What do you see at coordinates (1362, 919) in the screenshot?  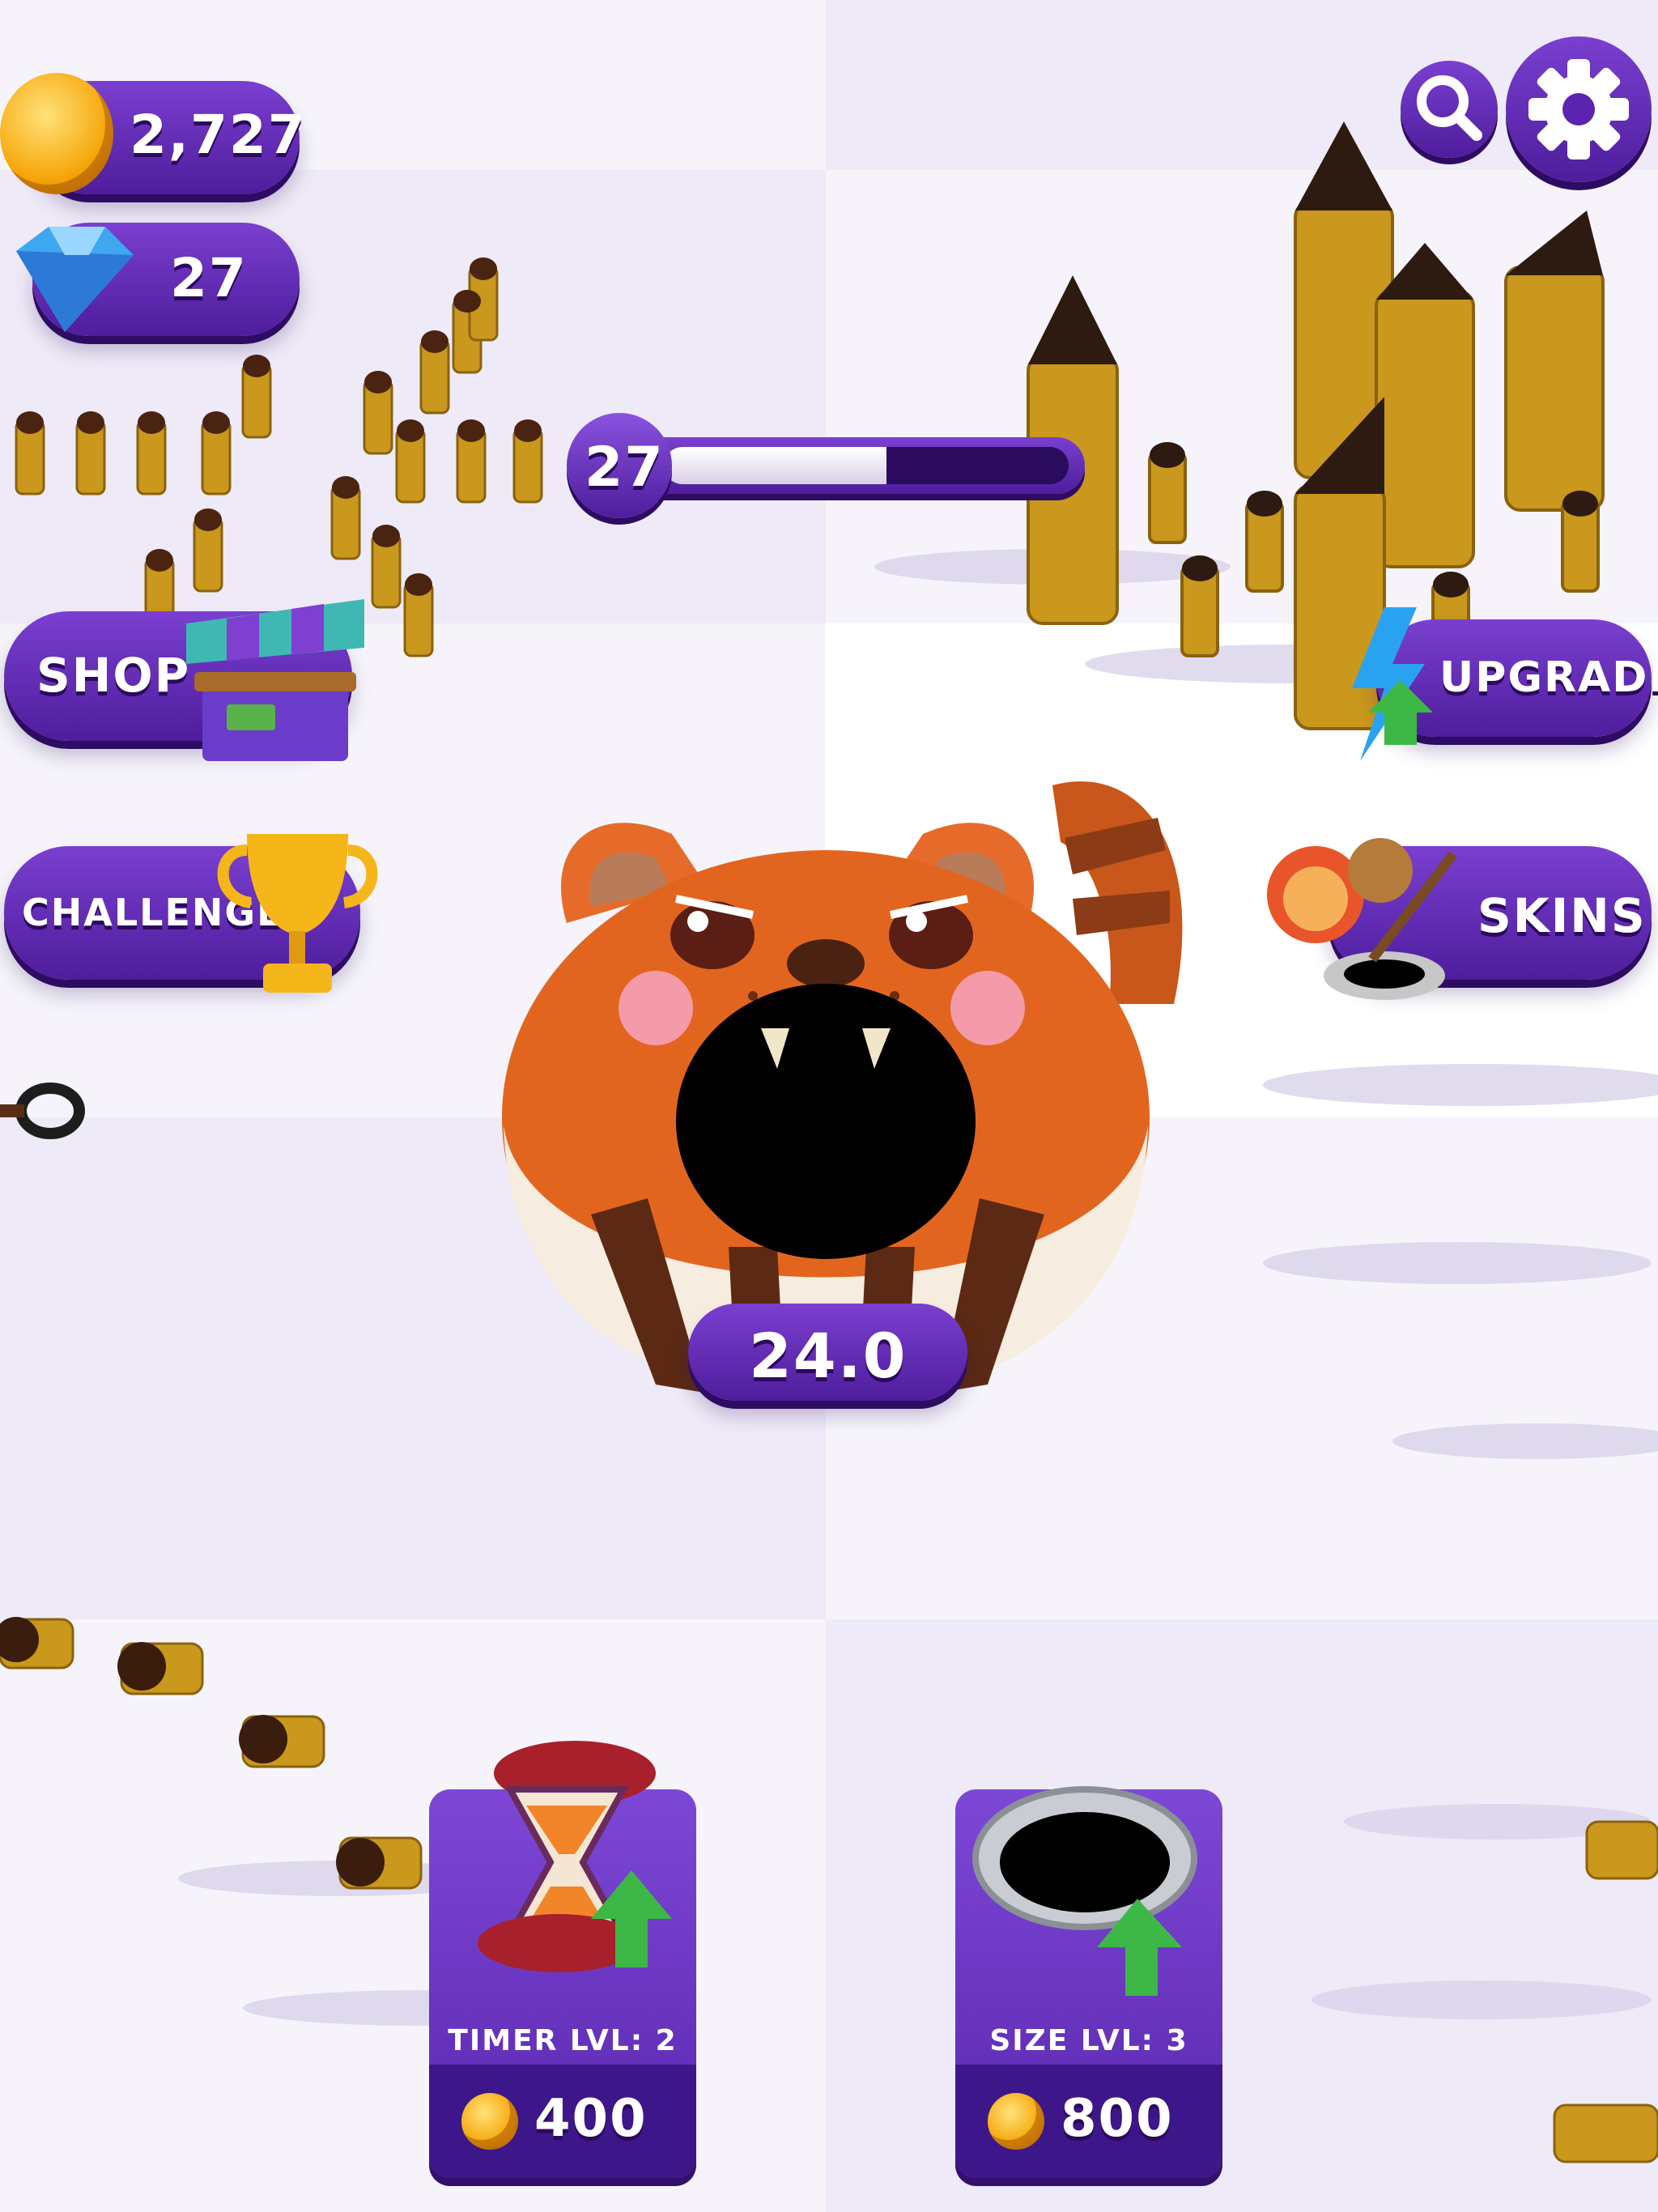 I see `skins-icon` at bounding box center [1362, 919].